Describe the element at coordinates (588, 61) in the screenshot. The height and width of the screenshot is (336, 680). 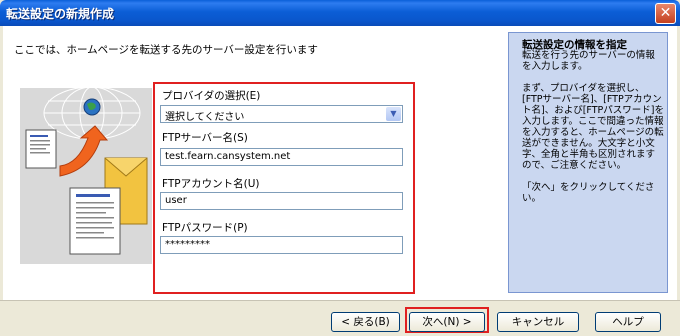
I see `info-paragraph: 転送を行う先のサーバーの情報を入力します。` at that location.